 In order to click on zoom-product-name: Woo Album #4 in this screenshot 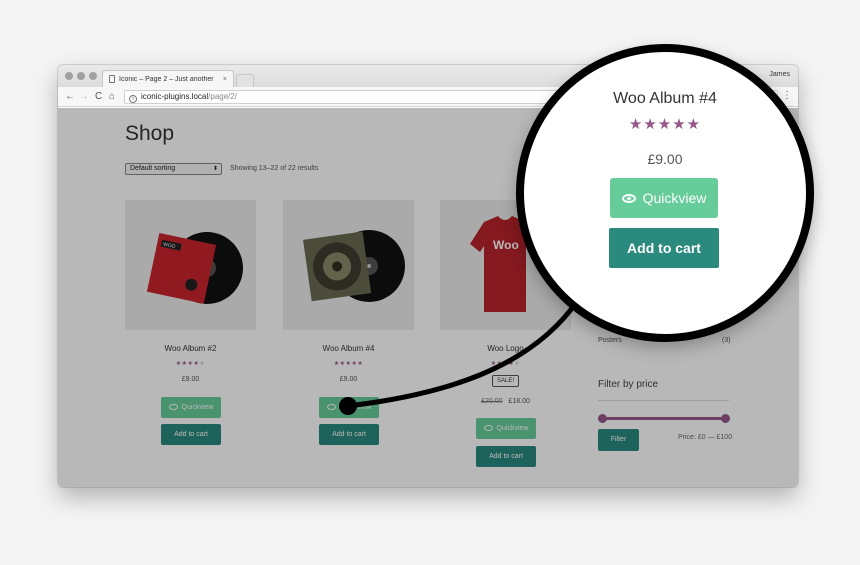, I will do `click(665, 99)`.